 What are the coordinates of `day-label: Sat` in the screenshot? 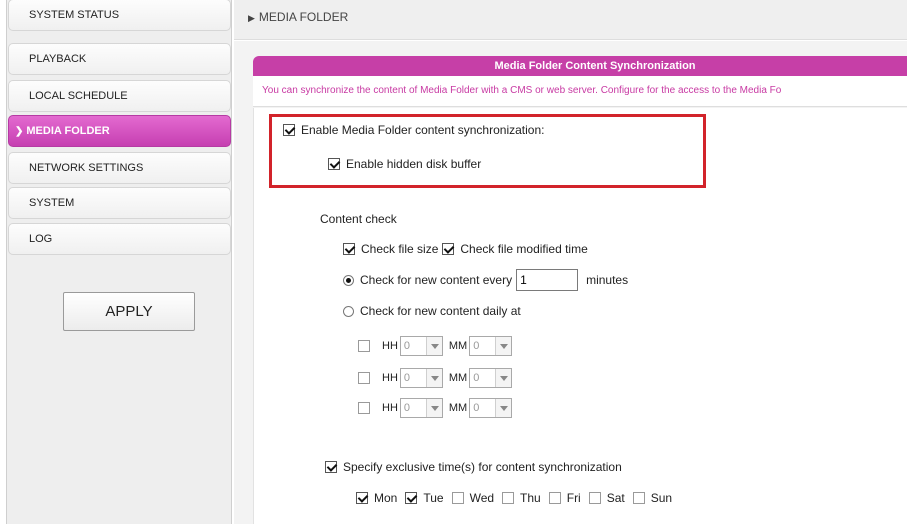 It's located at (615, 498).